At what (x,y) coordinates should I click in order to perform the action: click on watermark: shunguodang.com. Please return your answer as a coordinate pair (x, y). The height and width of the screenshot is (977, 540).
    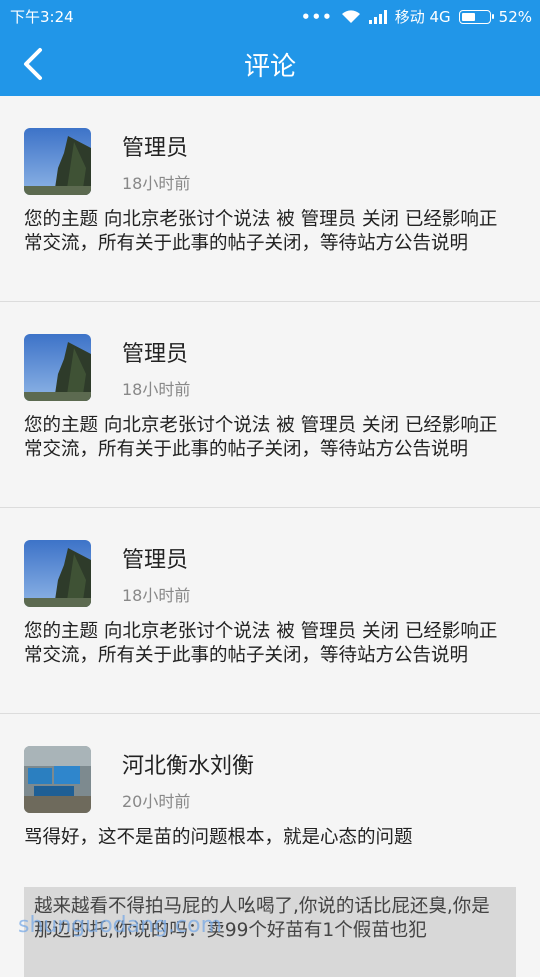
    Looking at the image, I should click on (120, 925).